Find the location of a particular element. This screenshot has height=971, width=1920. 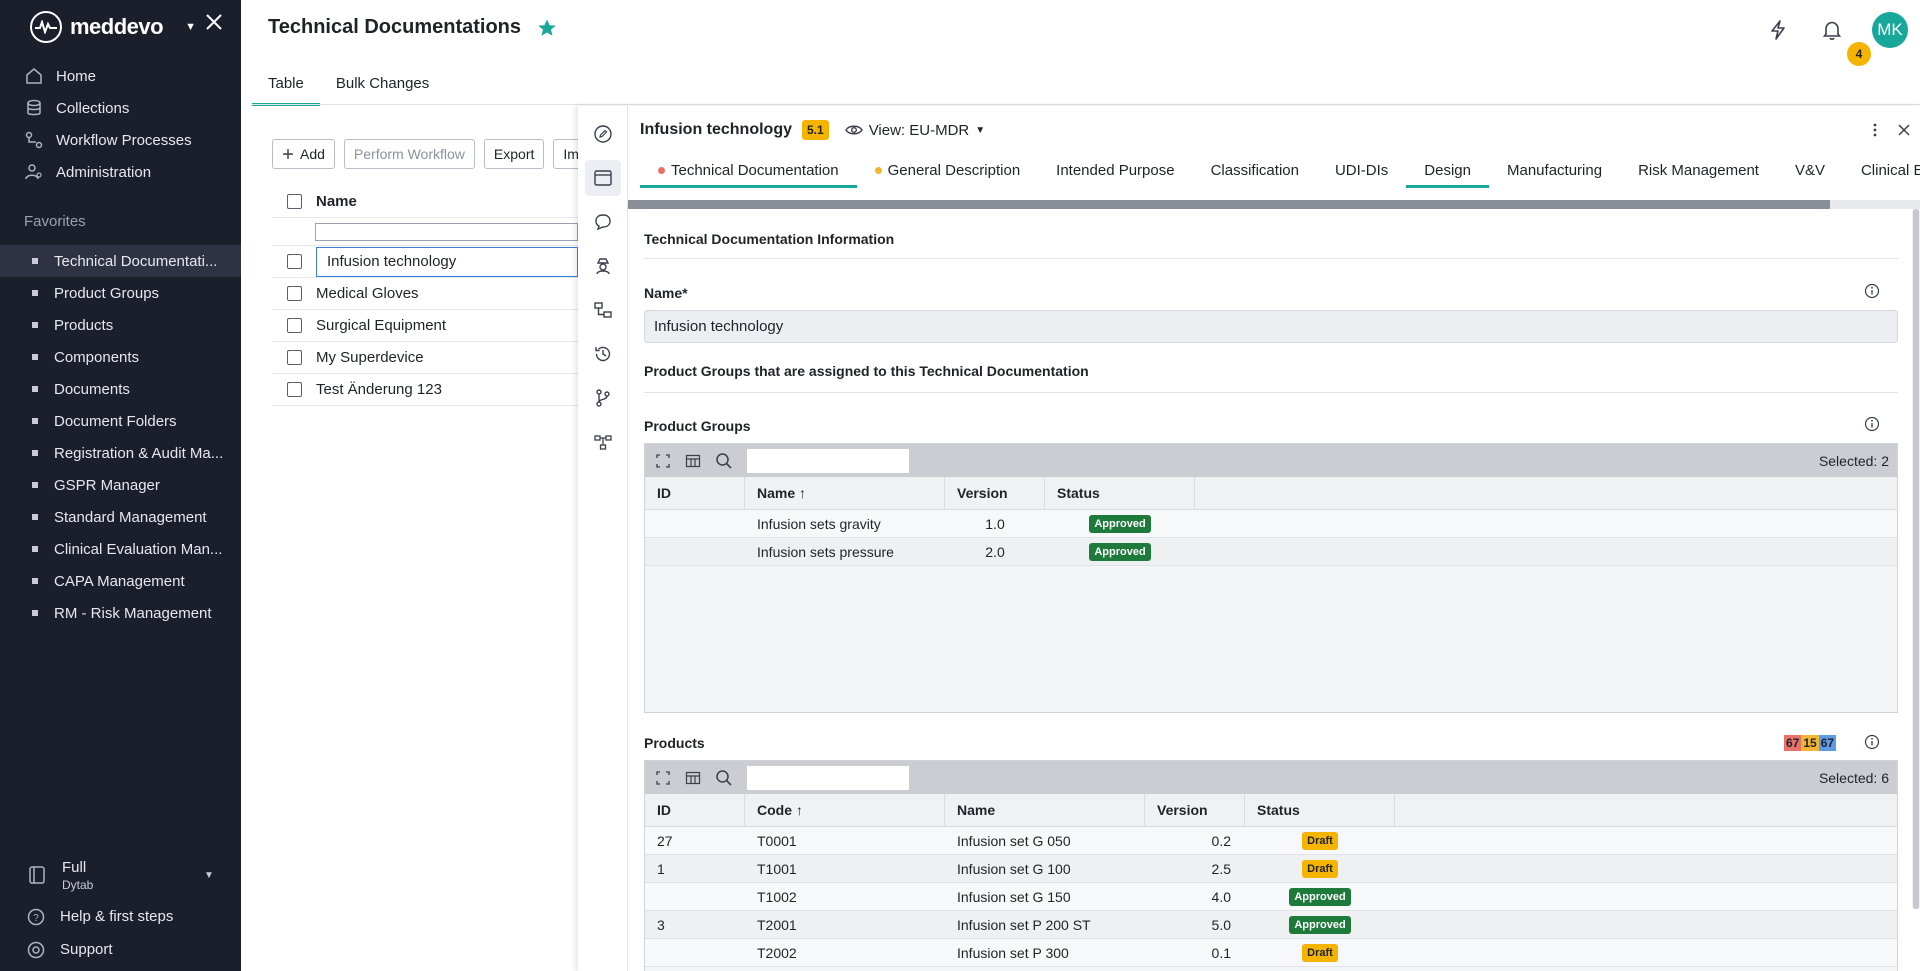

column-header-code: Code ↑ is located at coordinates (845, 810).